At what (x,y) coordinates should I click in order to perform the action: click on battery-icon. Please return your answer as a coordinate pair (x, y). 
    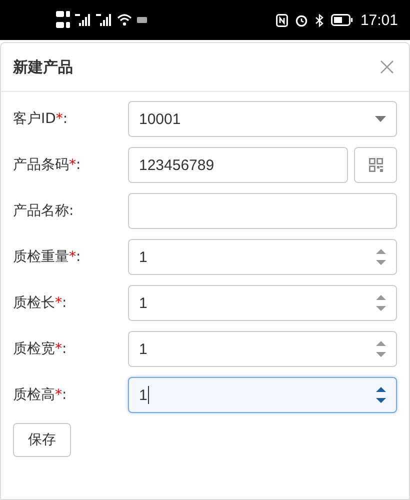
    Looking at the image, I should click on (342, 20).